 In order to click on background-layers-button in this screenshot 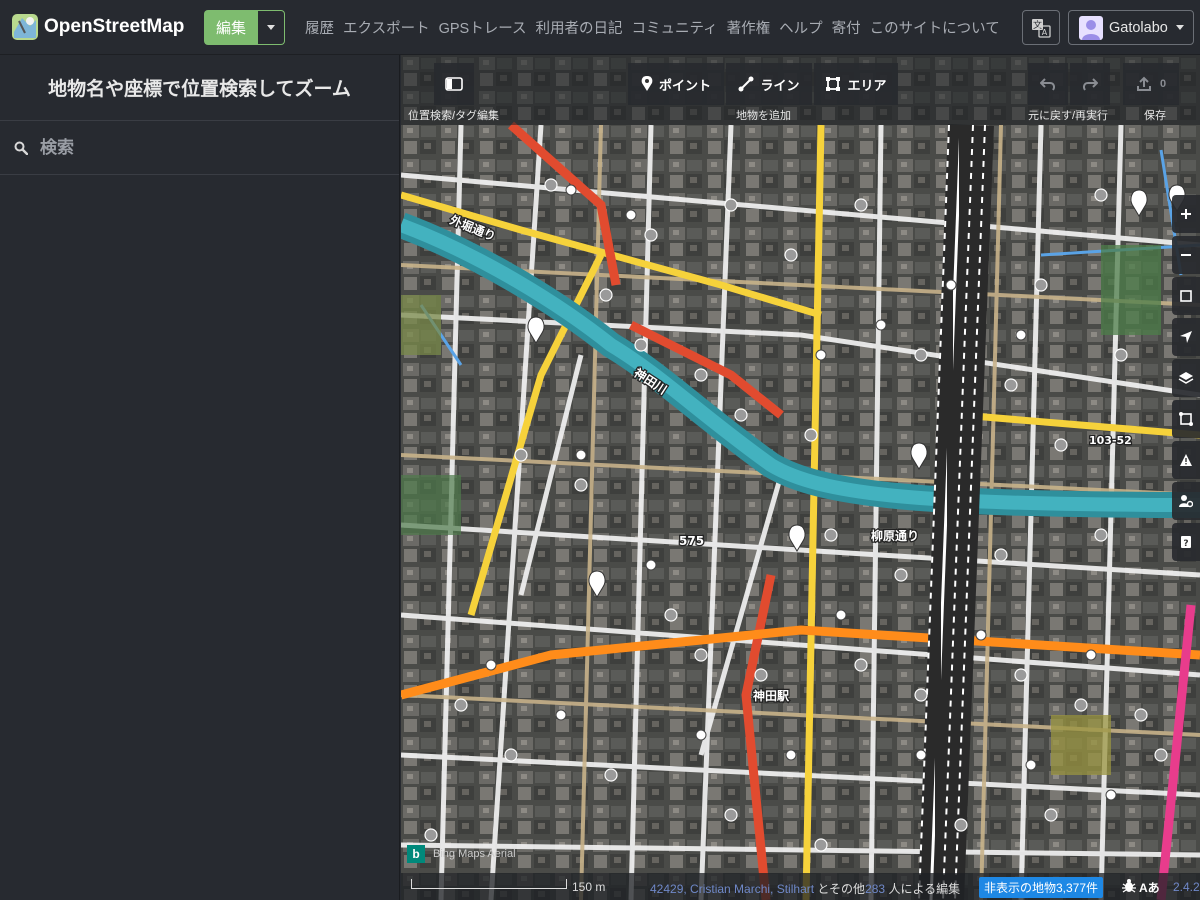, I will do `click(1186, 378)`.